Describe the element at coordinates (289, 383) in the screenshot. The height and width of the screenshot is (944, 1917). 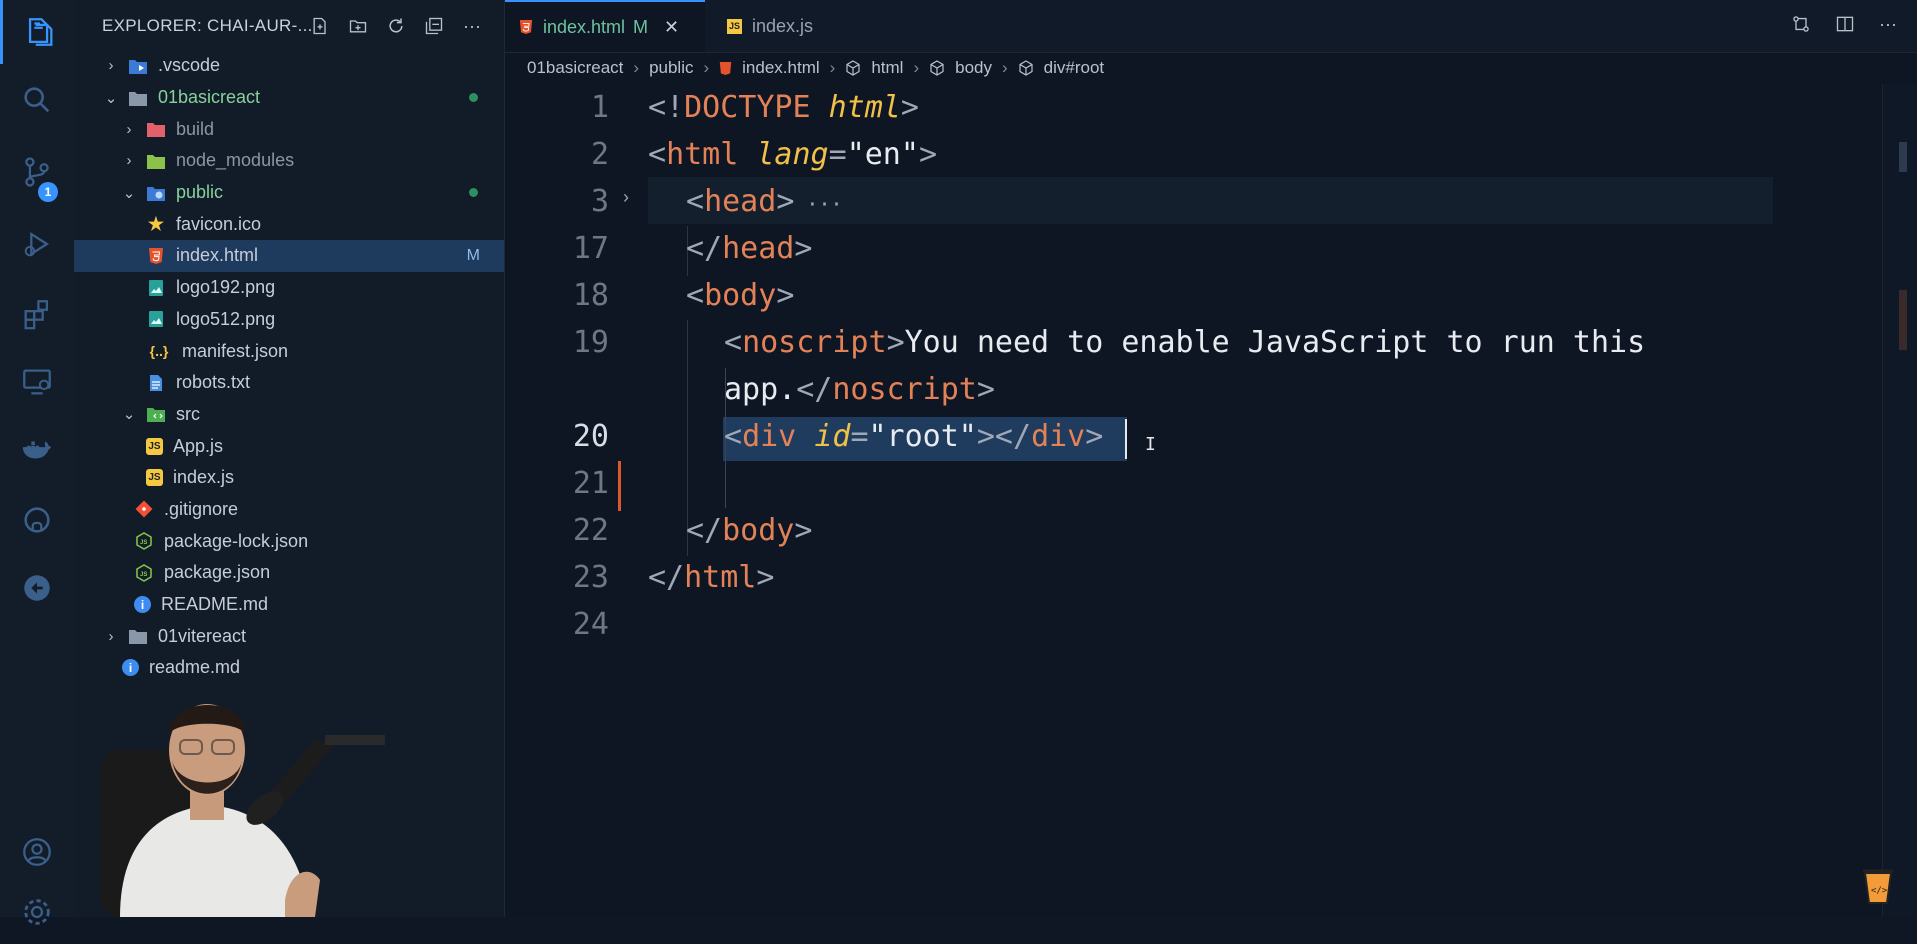
I see `tree-item-robots: robots.txt` at that location.